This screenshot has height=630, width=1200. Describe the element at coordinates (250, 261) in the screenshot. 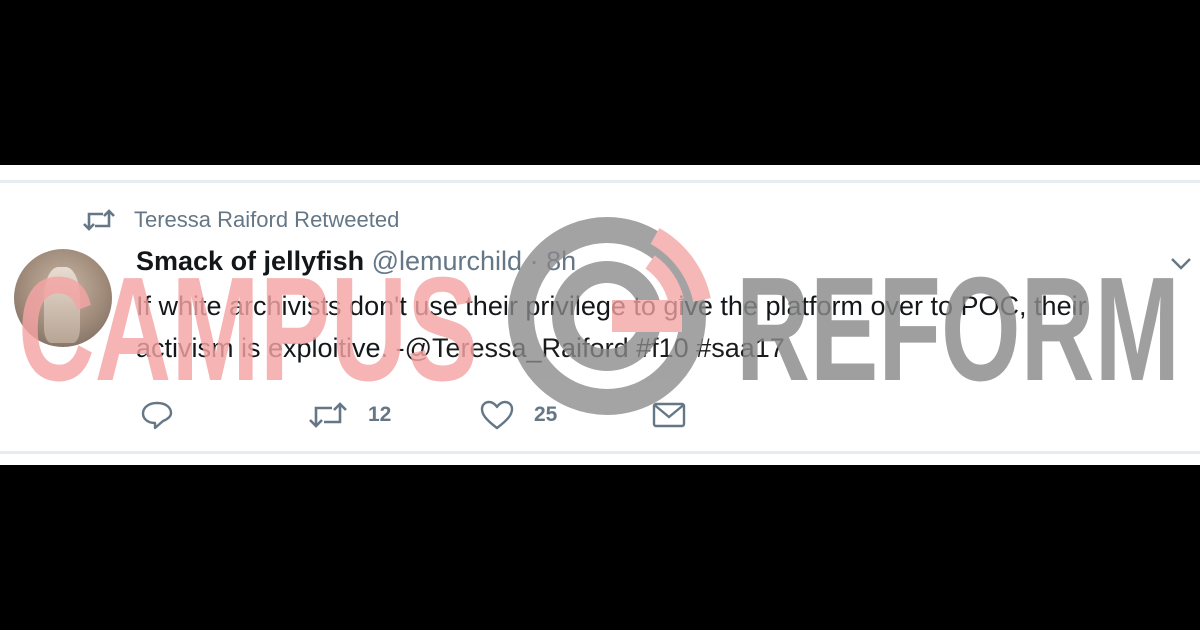

I see `display-name: Smack of jellyfish` at that location.